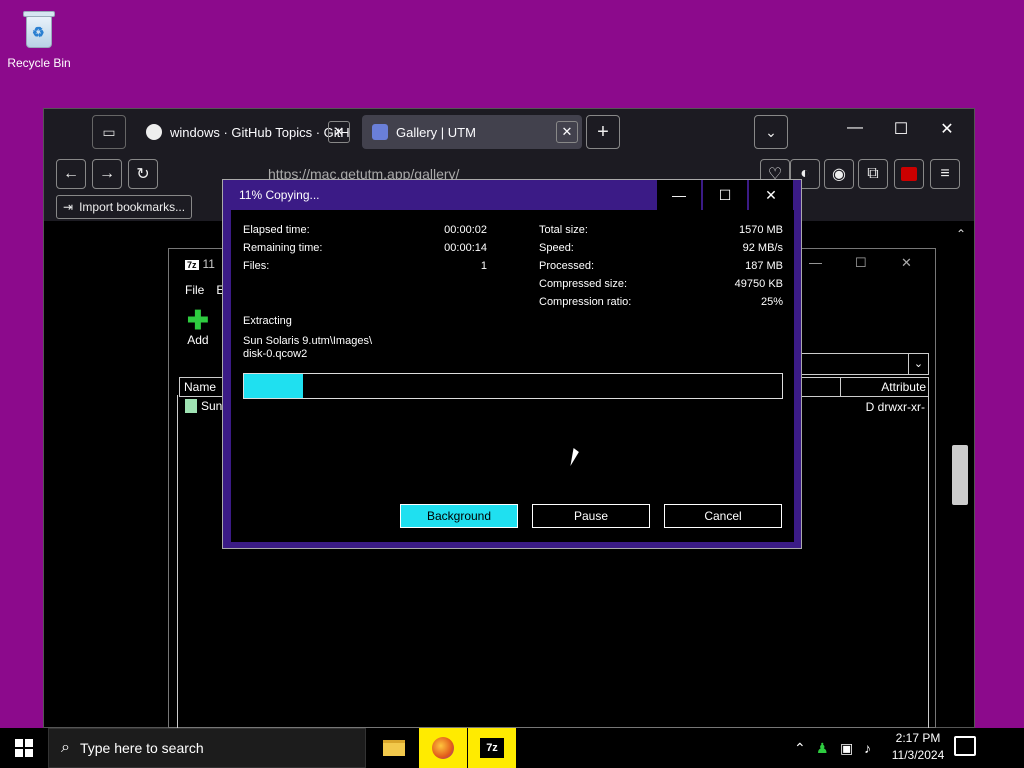 This screenshot has height=768, width=1024. I want to click on extensions-icon: ⧉, so click(873, 174).